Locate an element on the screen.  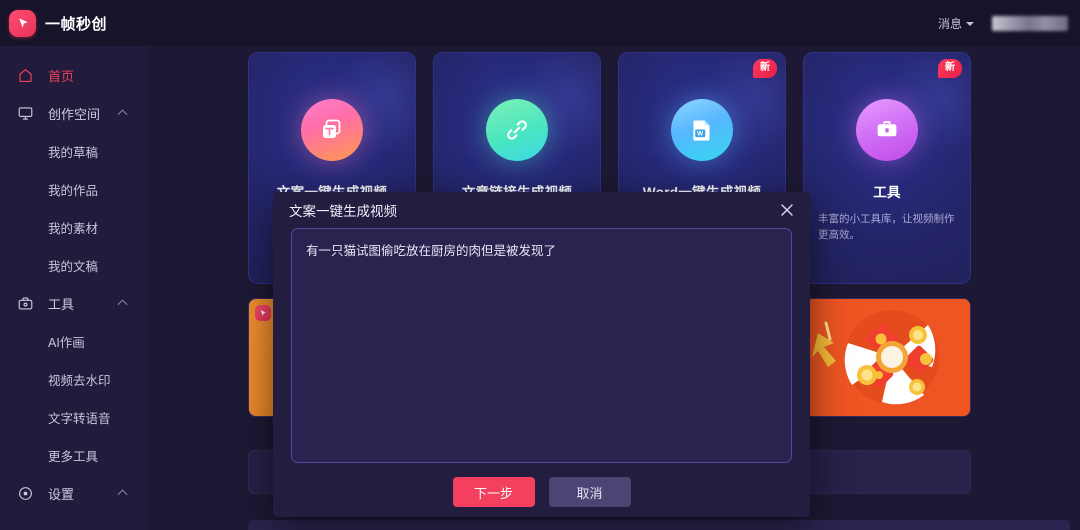
sidebar-item-workspace-label: 创作空间 is located at coordinates (74, 114).